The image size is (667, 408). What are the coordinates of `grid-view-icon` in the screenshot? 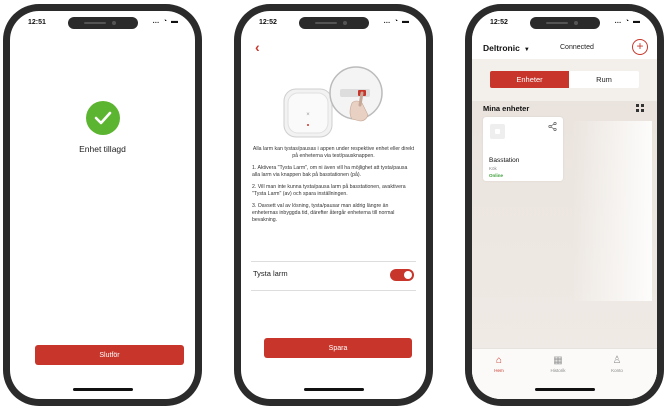 It's located at (640, 108).